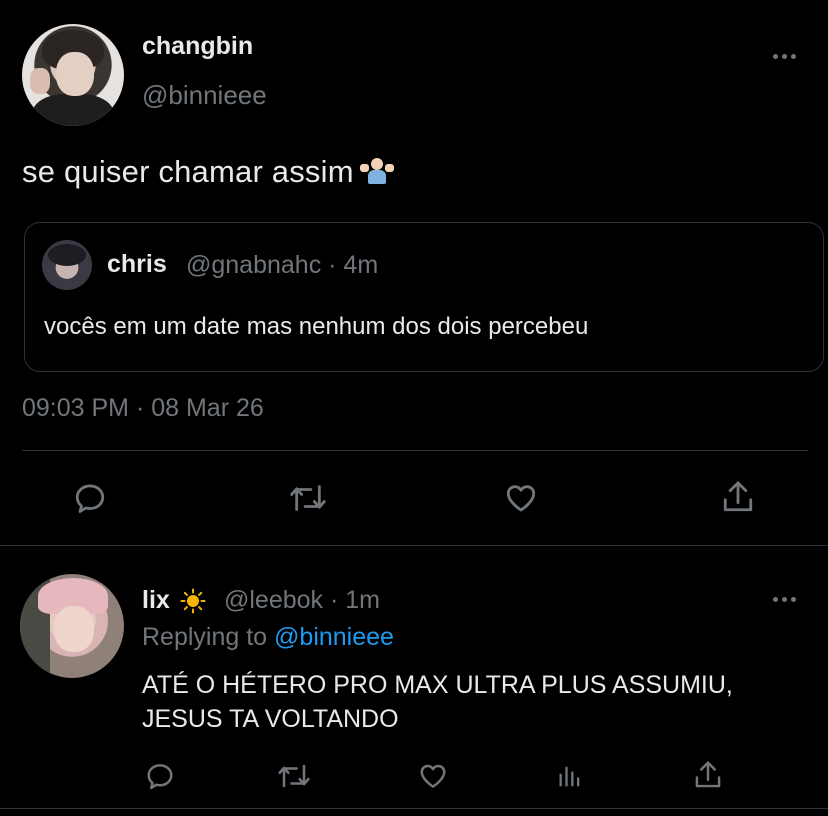 The image size is (828, 816). Describe the element at coordinates (205, 637) in the screenshot. I see `replying-prefix: Replying to` at that location.